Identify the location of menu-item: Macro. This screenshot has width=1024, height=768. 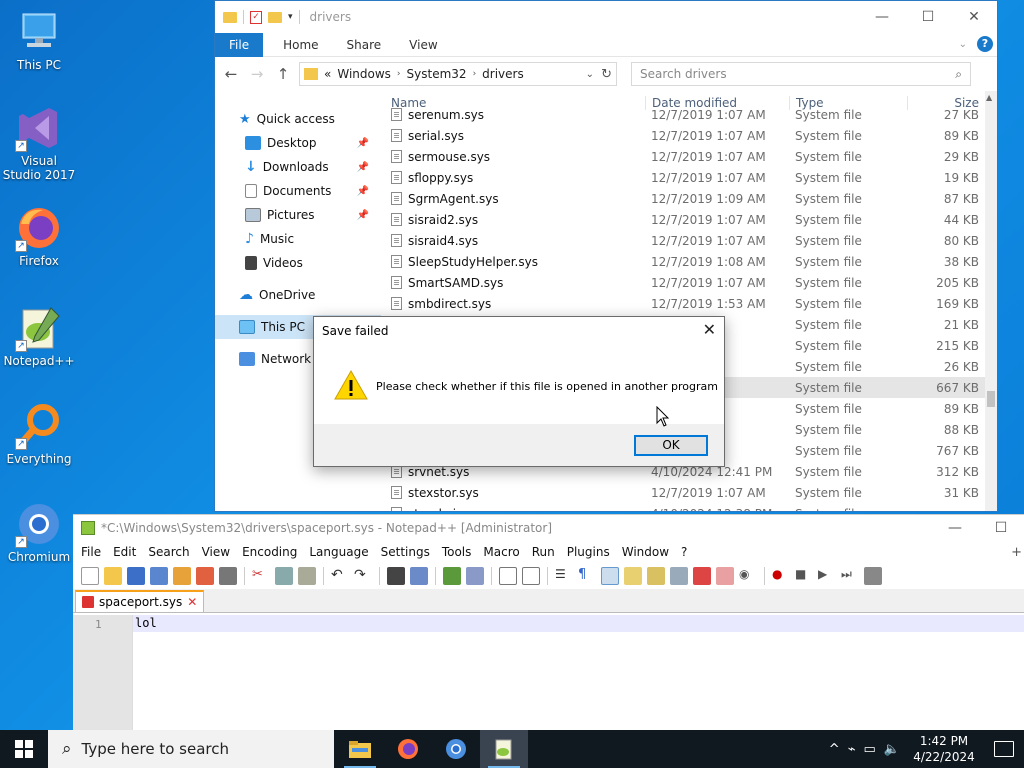
(501, 552).